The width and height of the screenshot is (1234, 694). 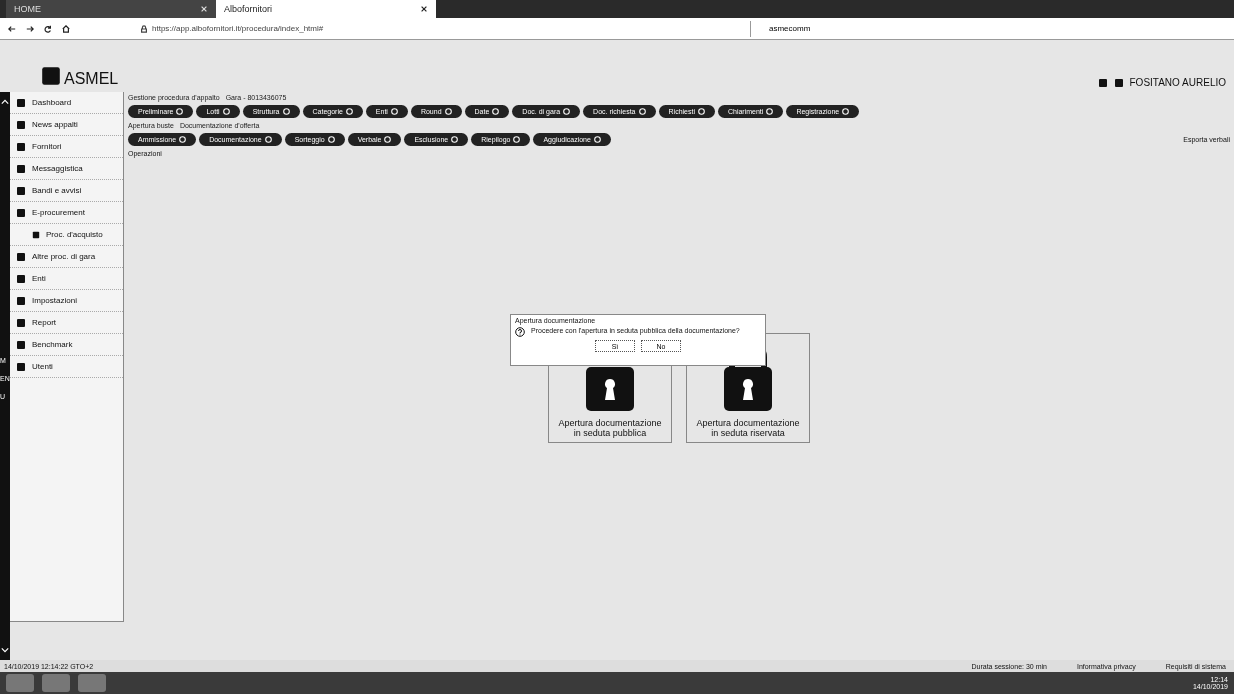 I want to click on user-name: FOSITANO AURELIO, so click(x=1177, y=82).